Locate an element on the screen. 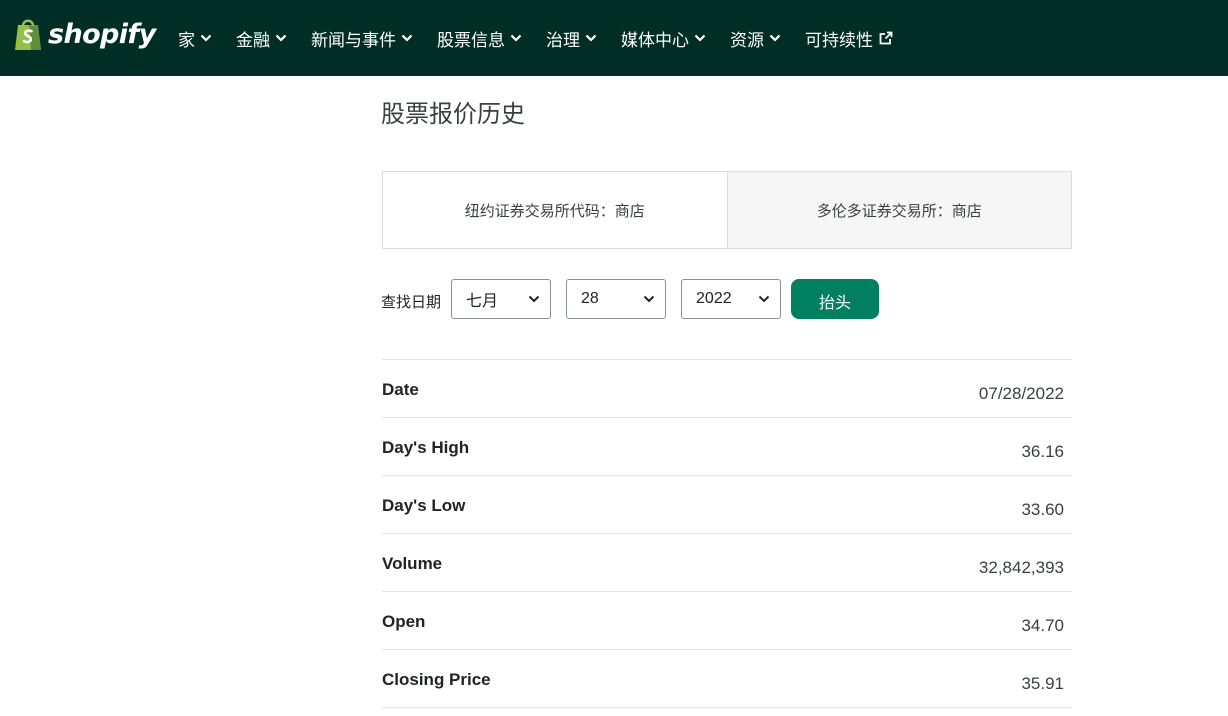  main-nav: 家 金融 新闻与事件 股票信息 治理 媒体中心 资源 可持续性 is located at coordinates (547, 38).